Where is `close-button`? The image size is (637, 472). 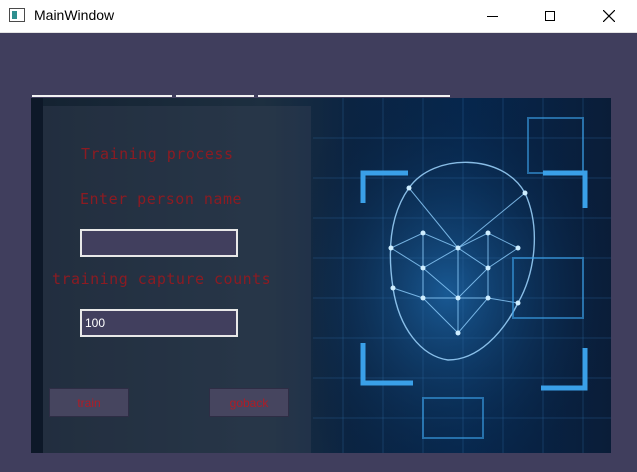
close-button is located at coordinates (609, 16).